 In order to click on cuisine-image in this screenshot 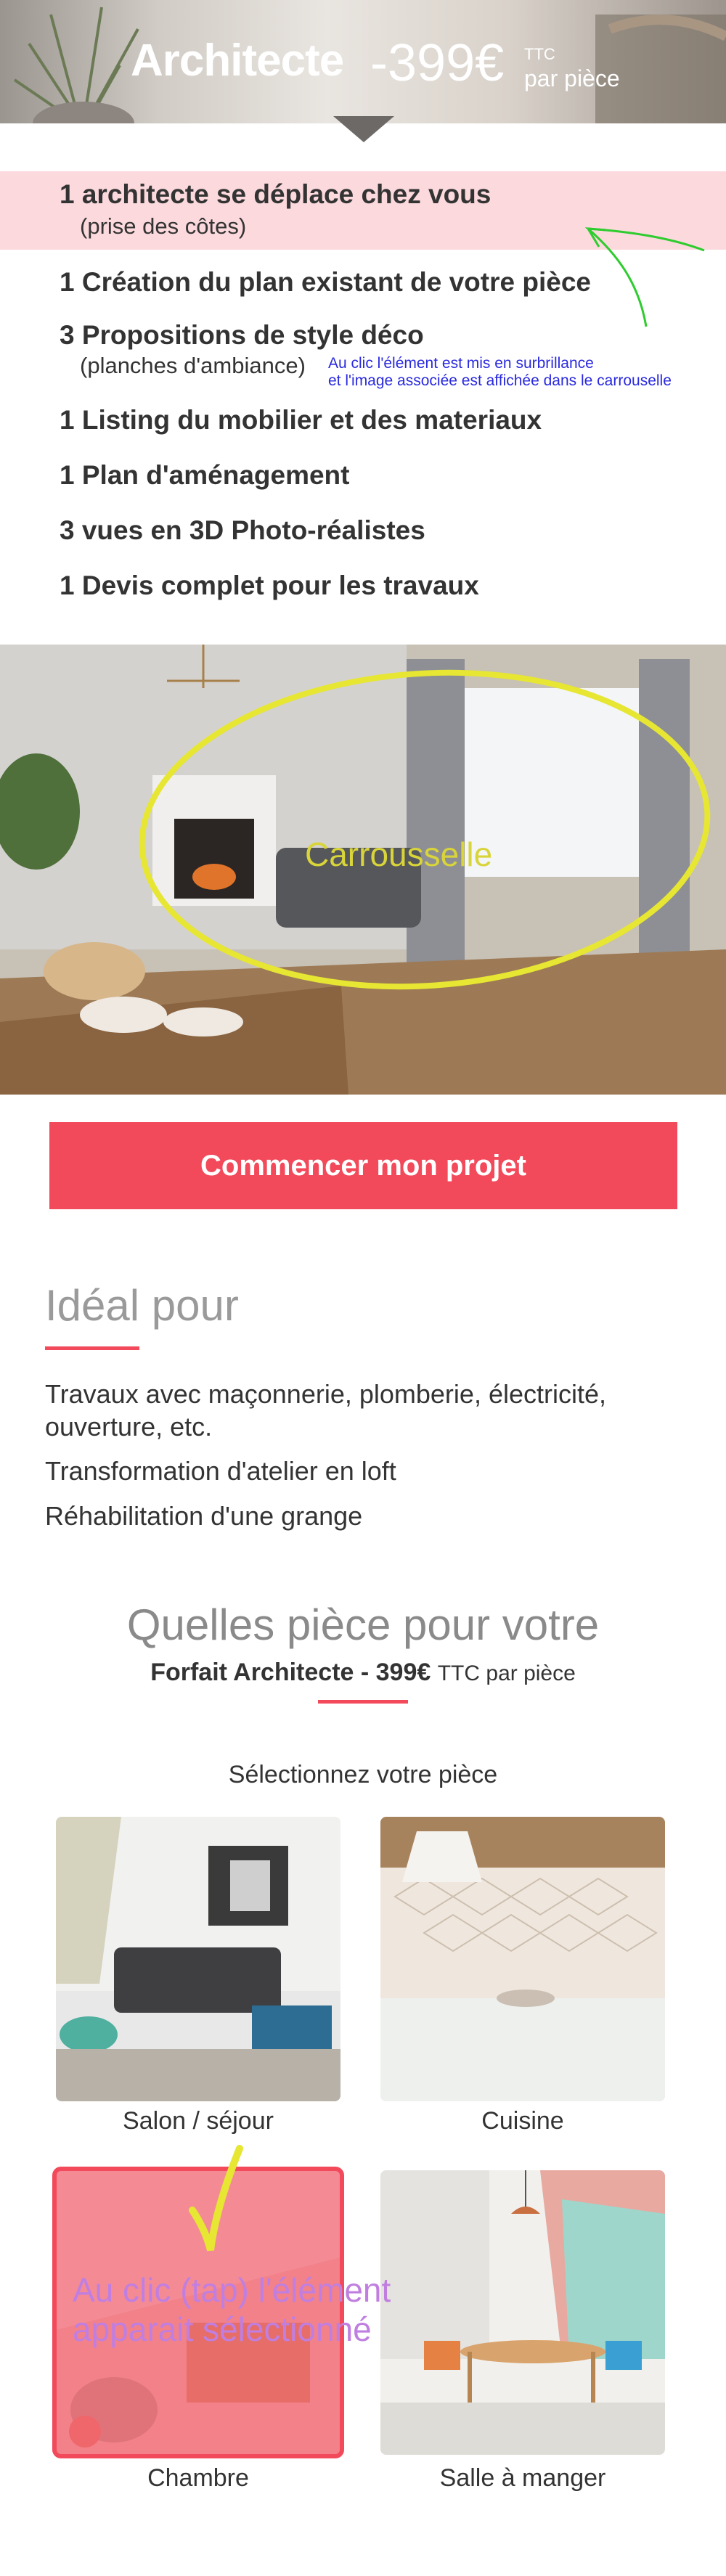, I will do `click(522, 1959)`.